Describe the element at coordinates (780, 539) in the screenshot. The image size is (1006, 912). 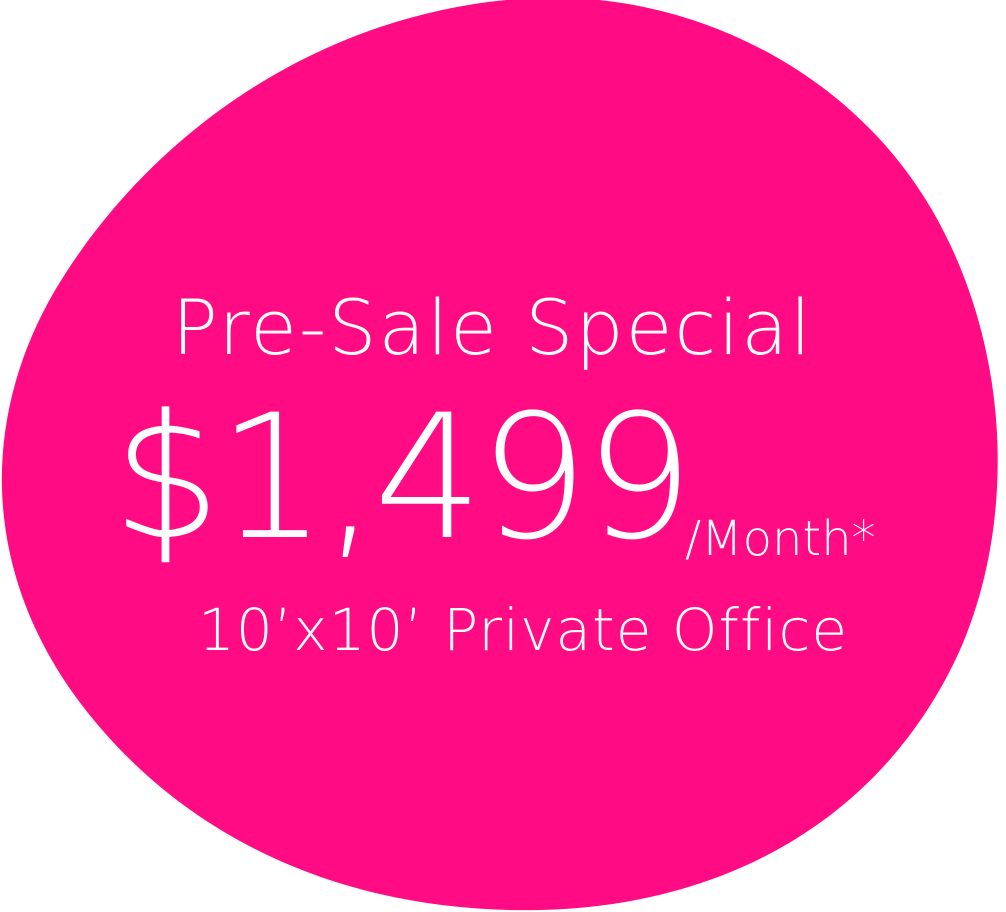
I see `billing-period-text: /Month*` at that location.